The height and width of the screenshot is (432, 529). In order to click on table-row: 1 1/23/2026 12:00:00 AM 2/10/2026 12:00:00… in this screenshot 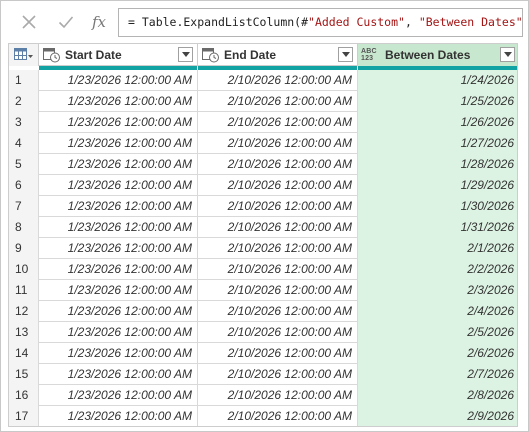, I will do `click(263, 80)`.